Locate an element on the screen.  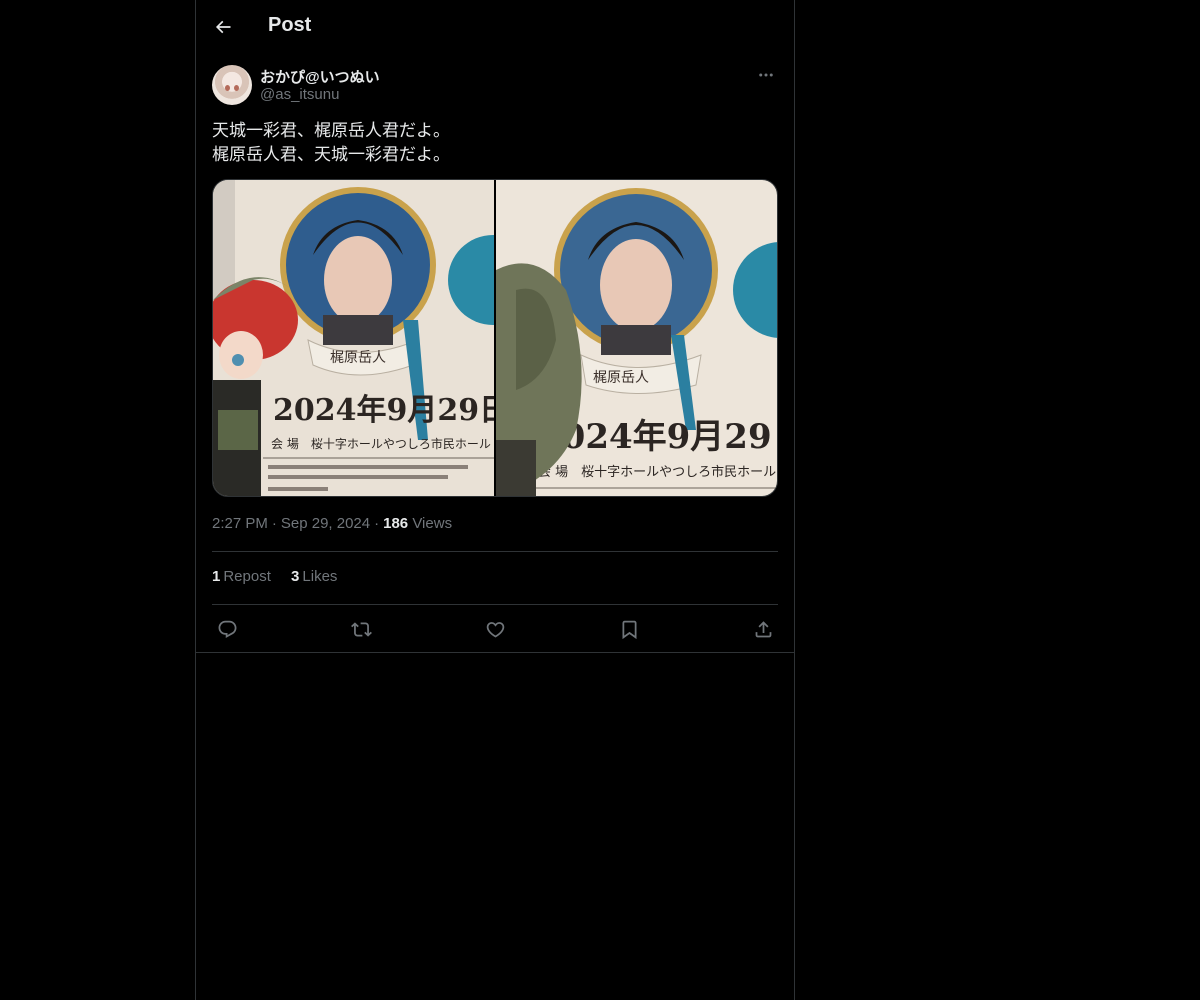
bookmark-icon is located at coordinates (629, 629).